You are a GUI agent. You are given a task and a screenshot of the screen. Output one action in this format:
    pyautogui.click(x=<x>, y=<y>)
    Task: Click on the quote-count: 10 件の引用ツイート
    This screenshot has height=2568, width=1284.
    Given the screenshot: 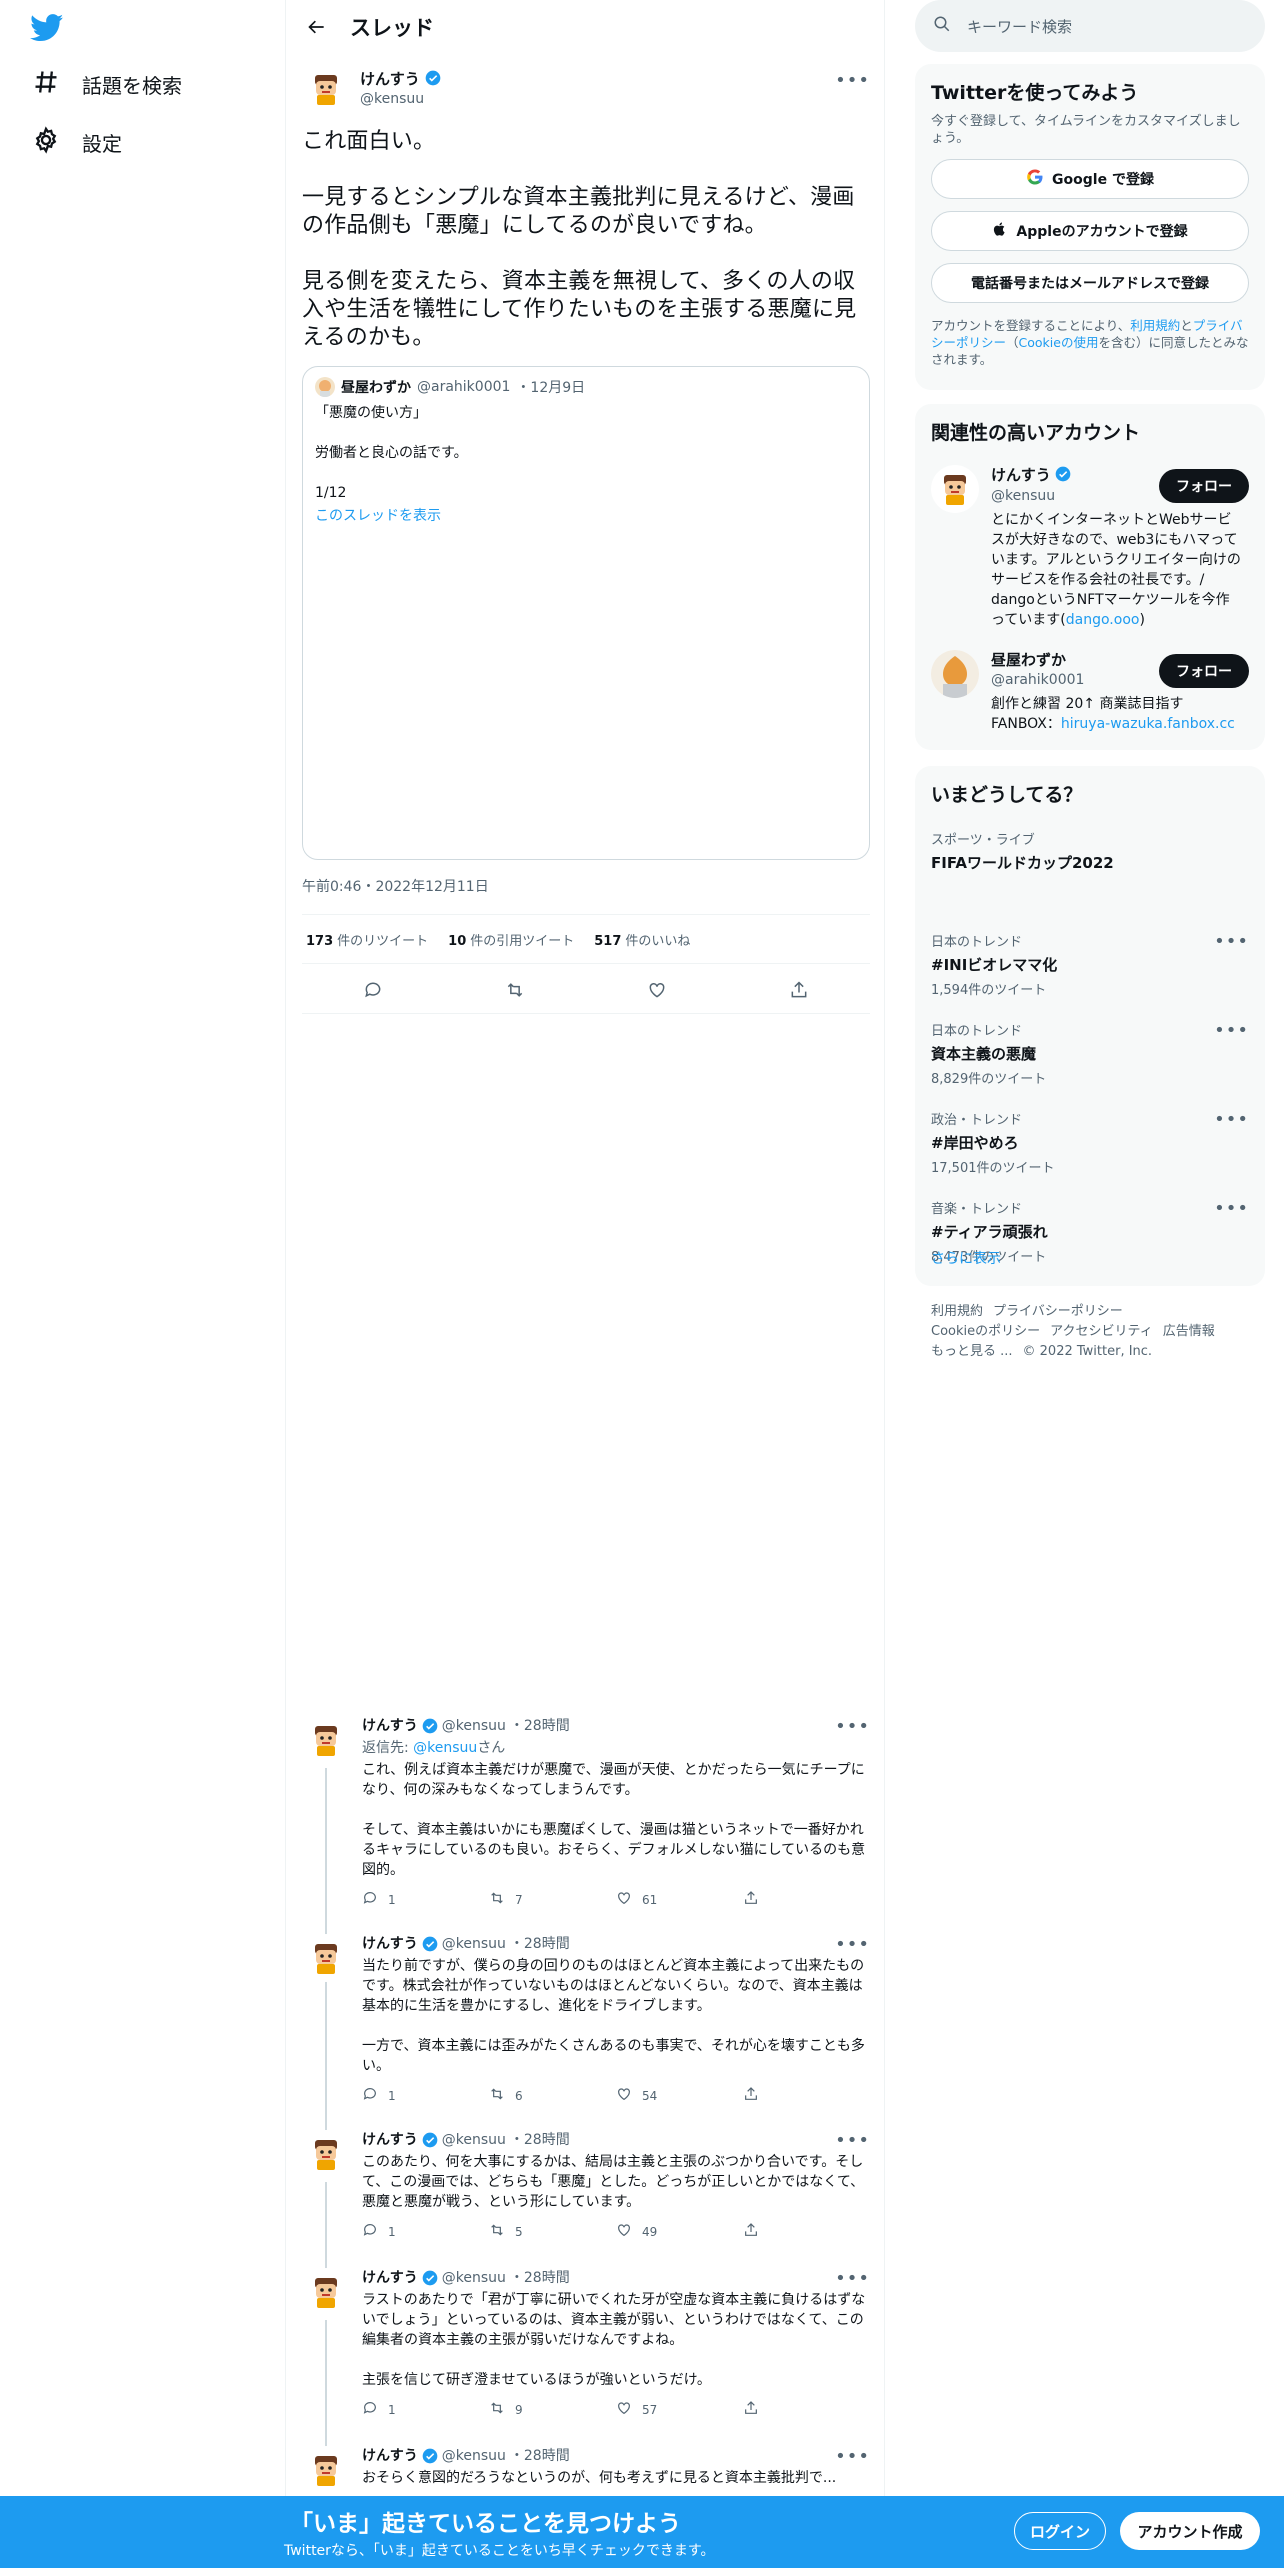 What is the action you would take?
    pyautogui.click(x=511, y=939)
    